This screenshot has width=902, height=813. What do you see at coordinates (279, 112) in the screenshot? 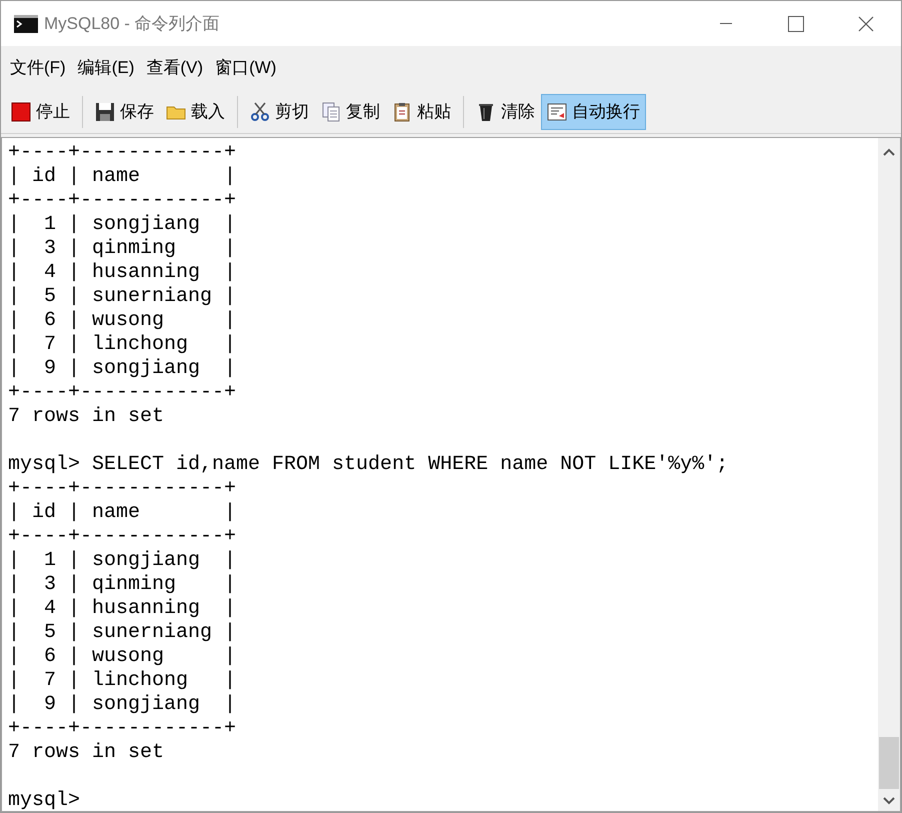
I see `cut-button: 剪切` at bounding box center [279, 112].